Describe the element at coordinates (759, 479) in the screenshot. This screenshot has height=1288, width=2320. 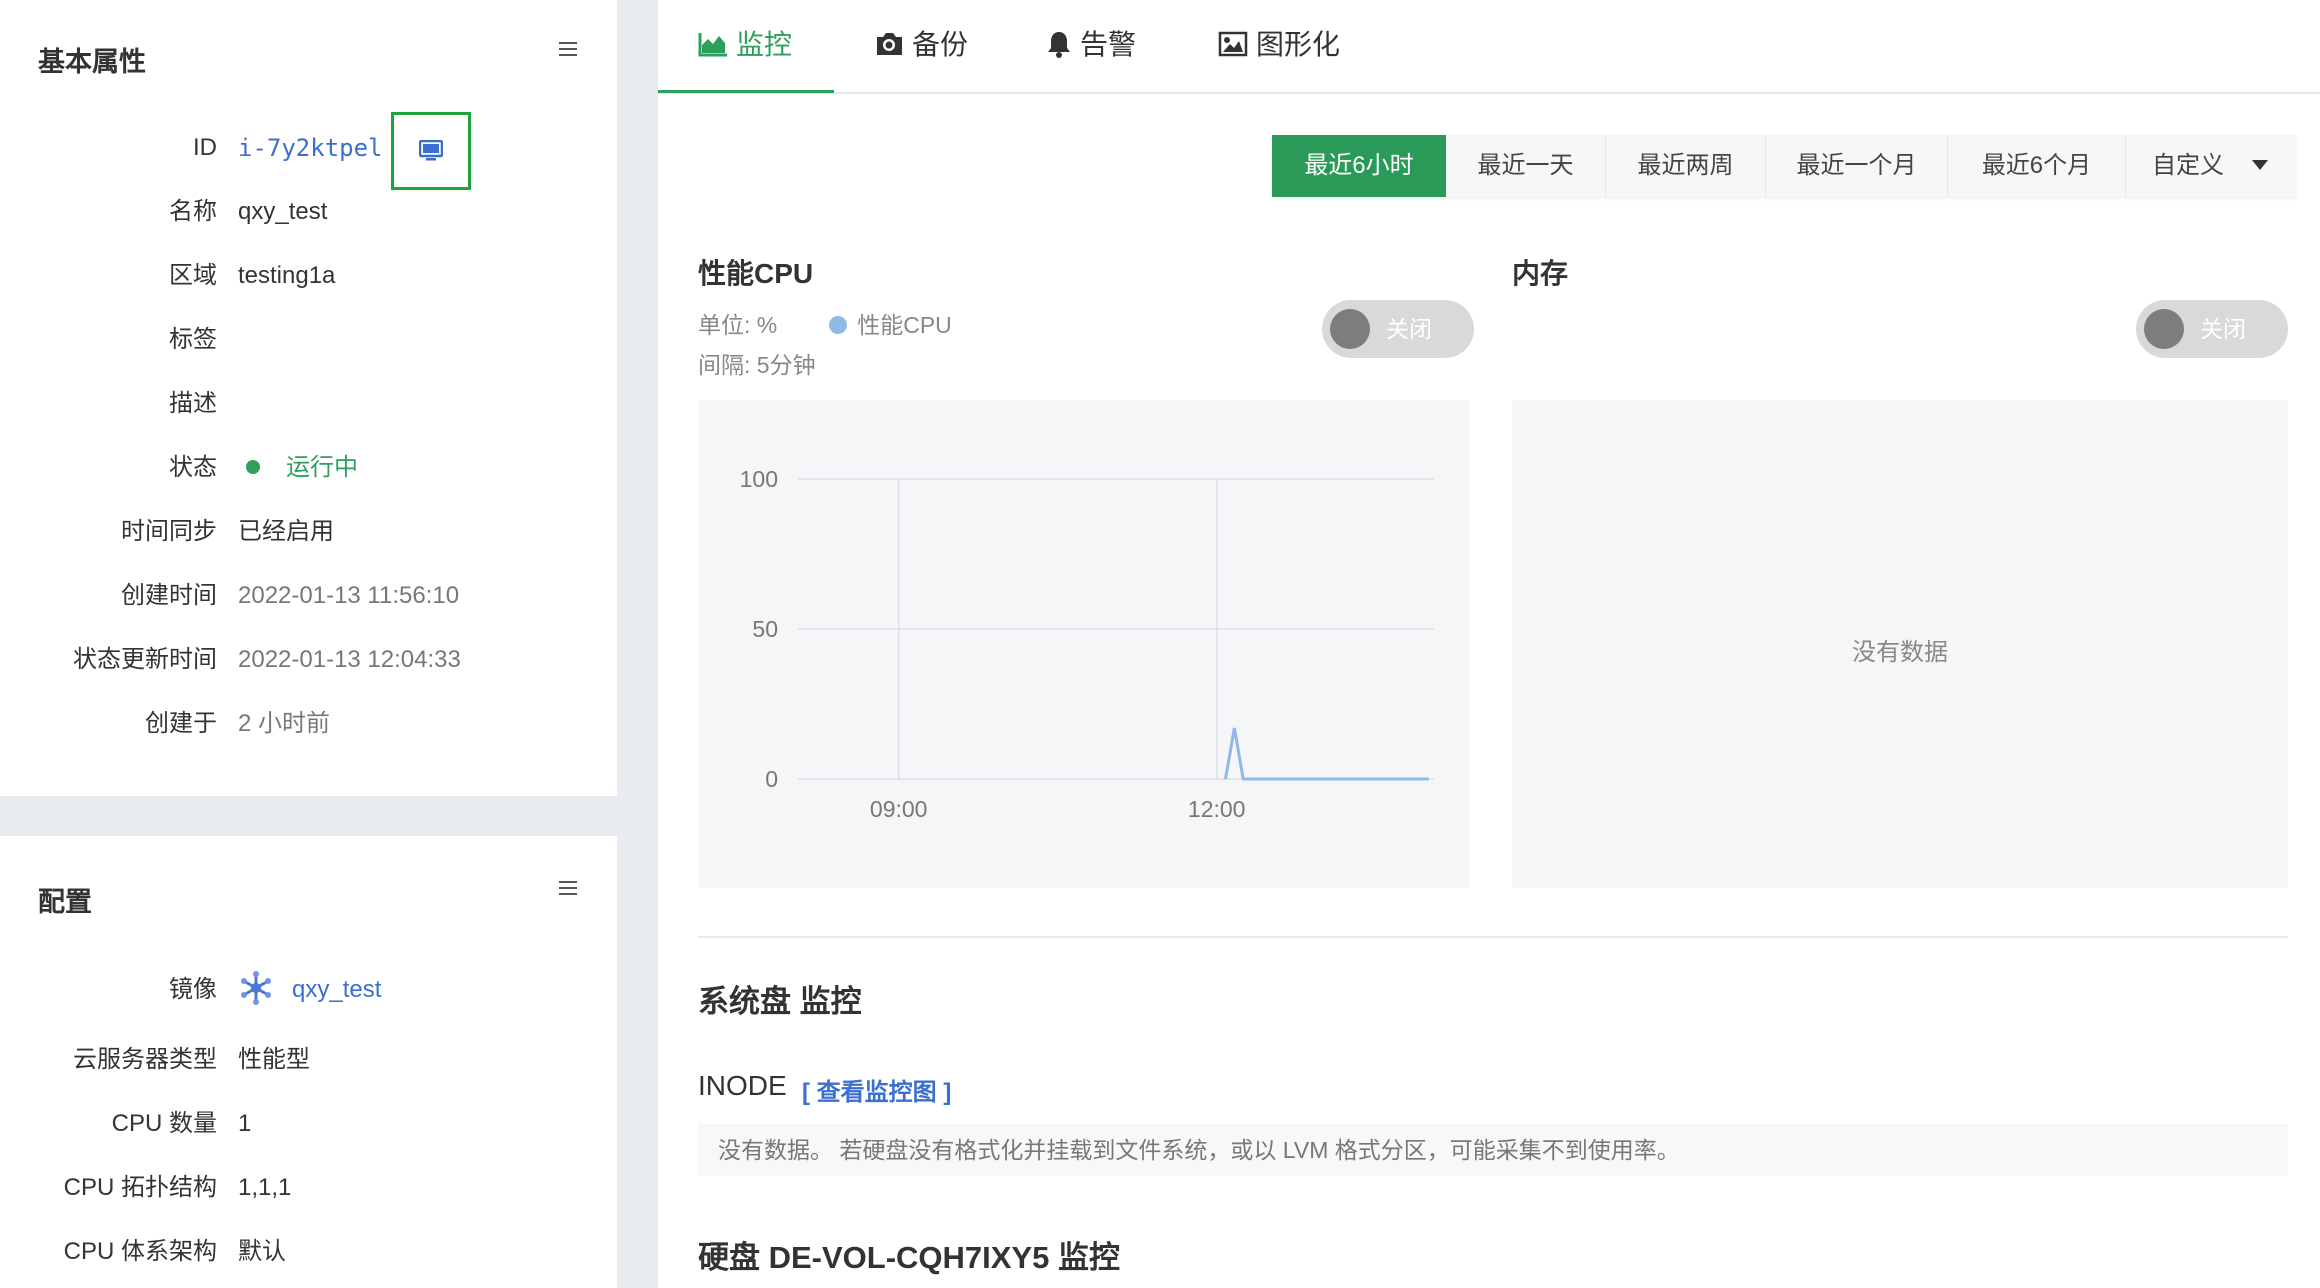
I see `y-tick-label: 100` at that location.